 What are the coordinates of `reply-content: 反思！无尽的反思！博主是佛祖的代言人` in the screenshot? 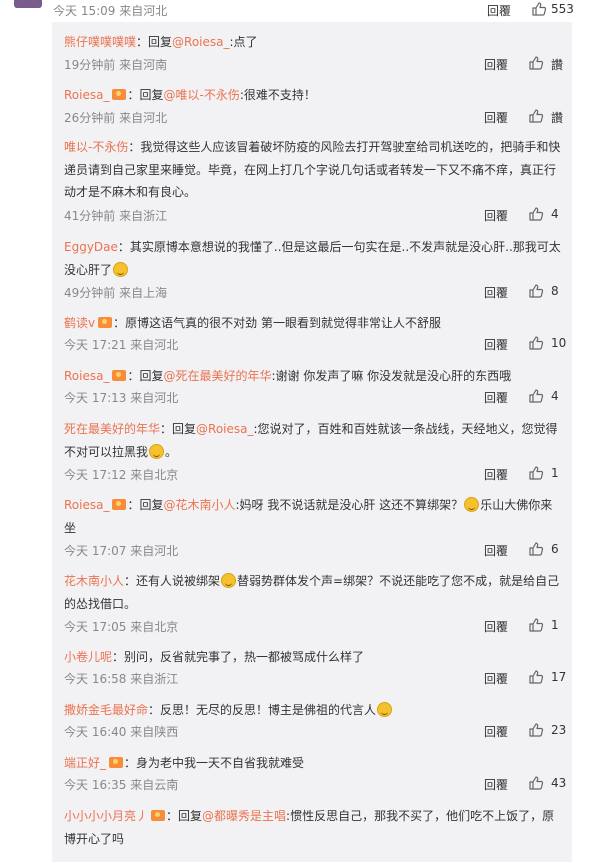 It's located at (268, 710).